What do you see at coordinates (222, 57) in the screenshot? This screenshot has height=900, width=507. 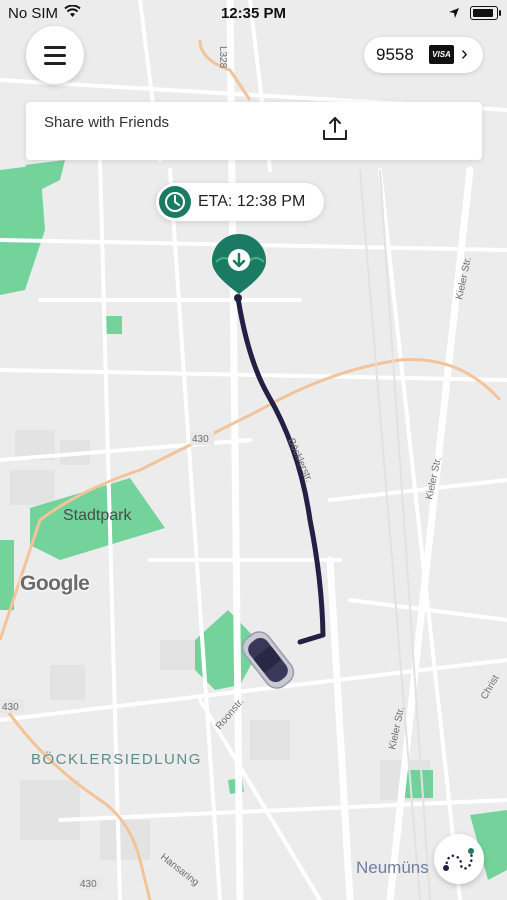 I see `road-label-l328: L328` at bounding box center [222, 57].